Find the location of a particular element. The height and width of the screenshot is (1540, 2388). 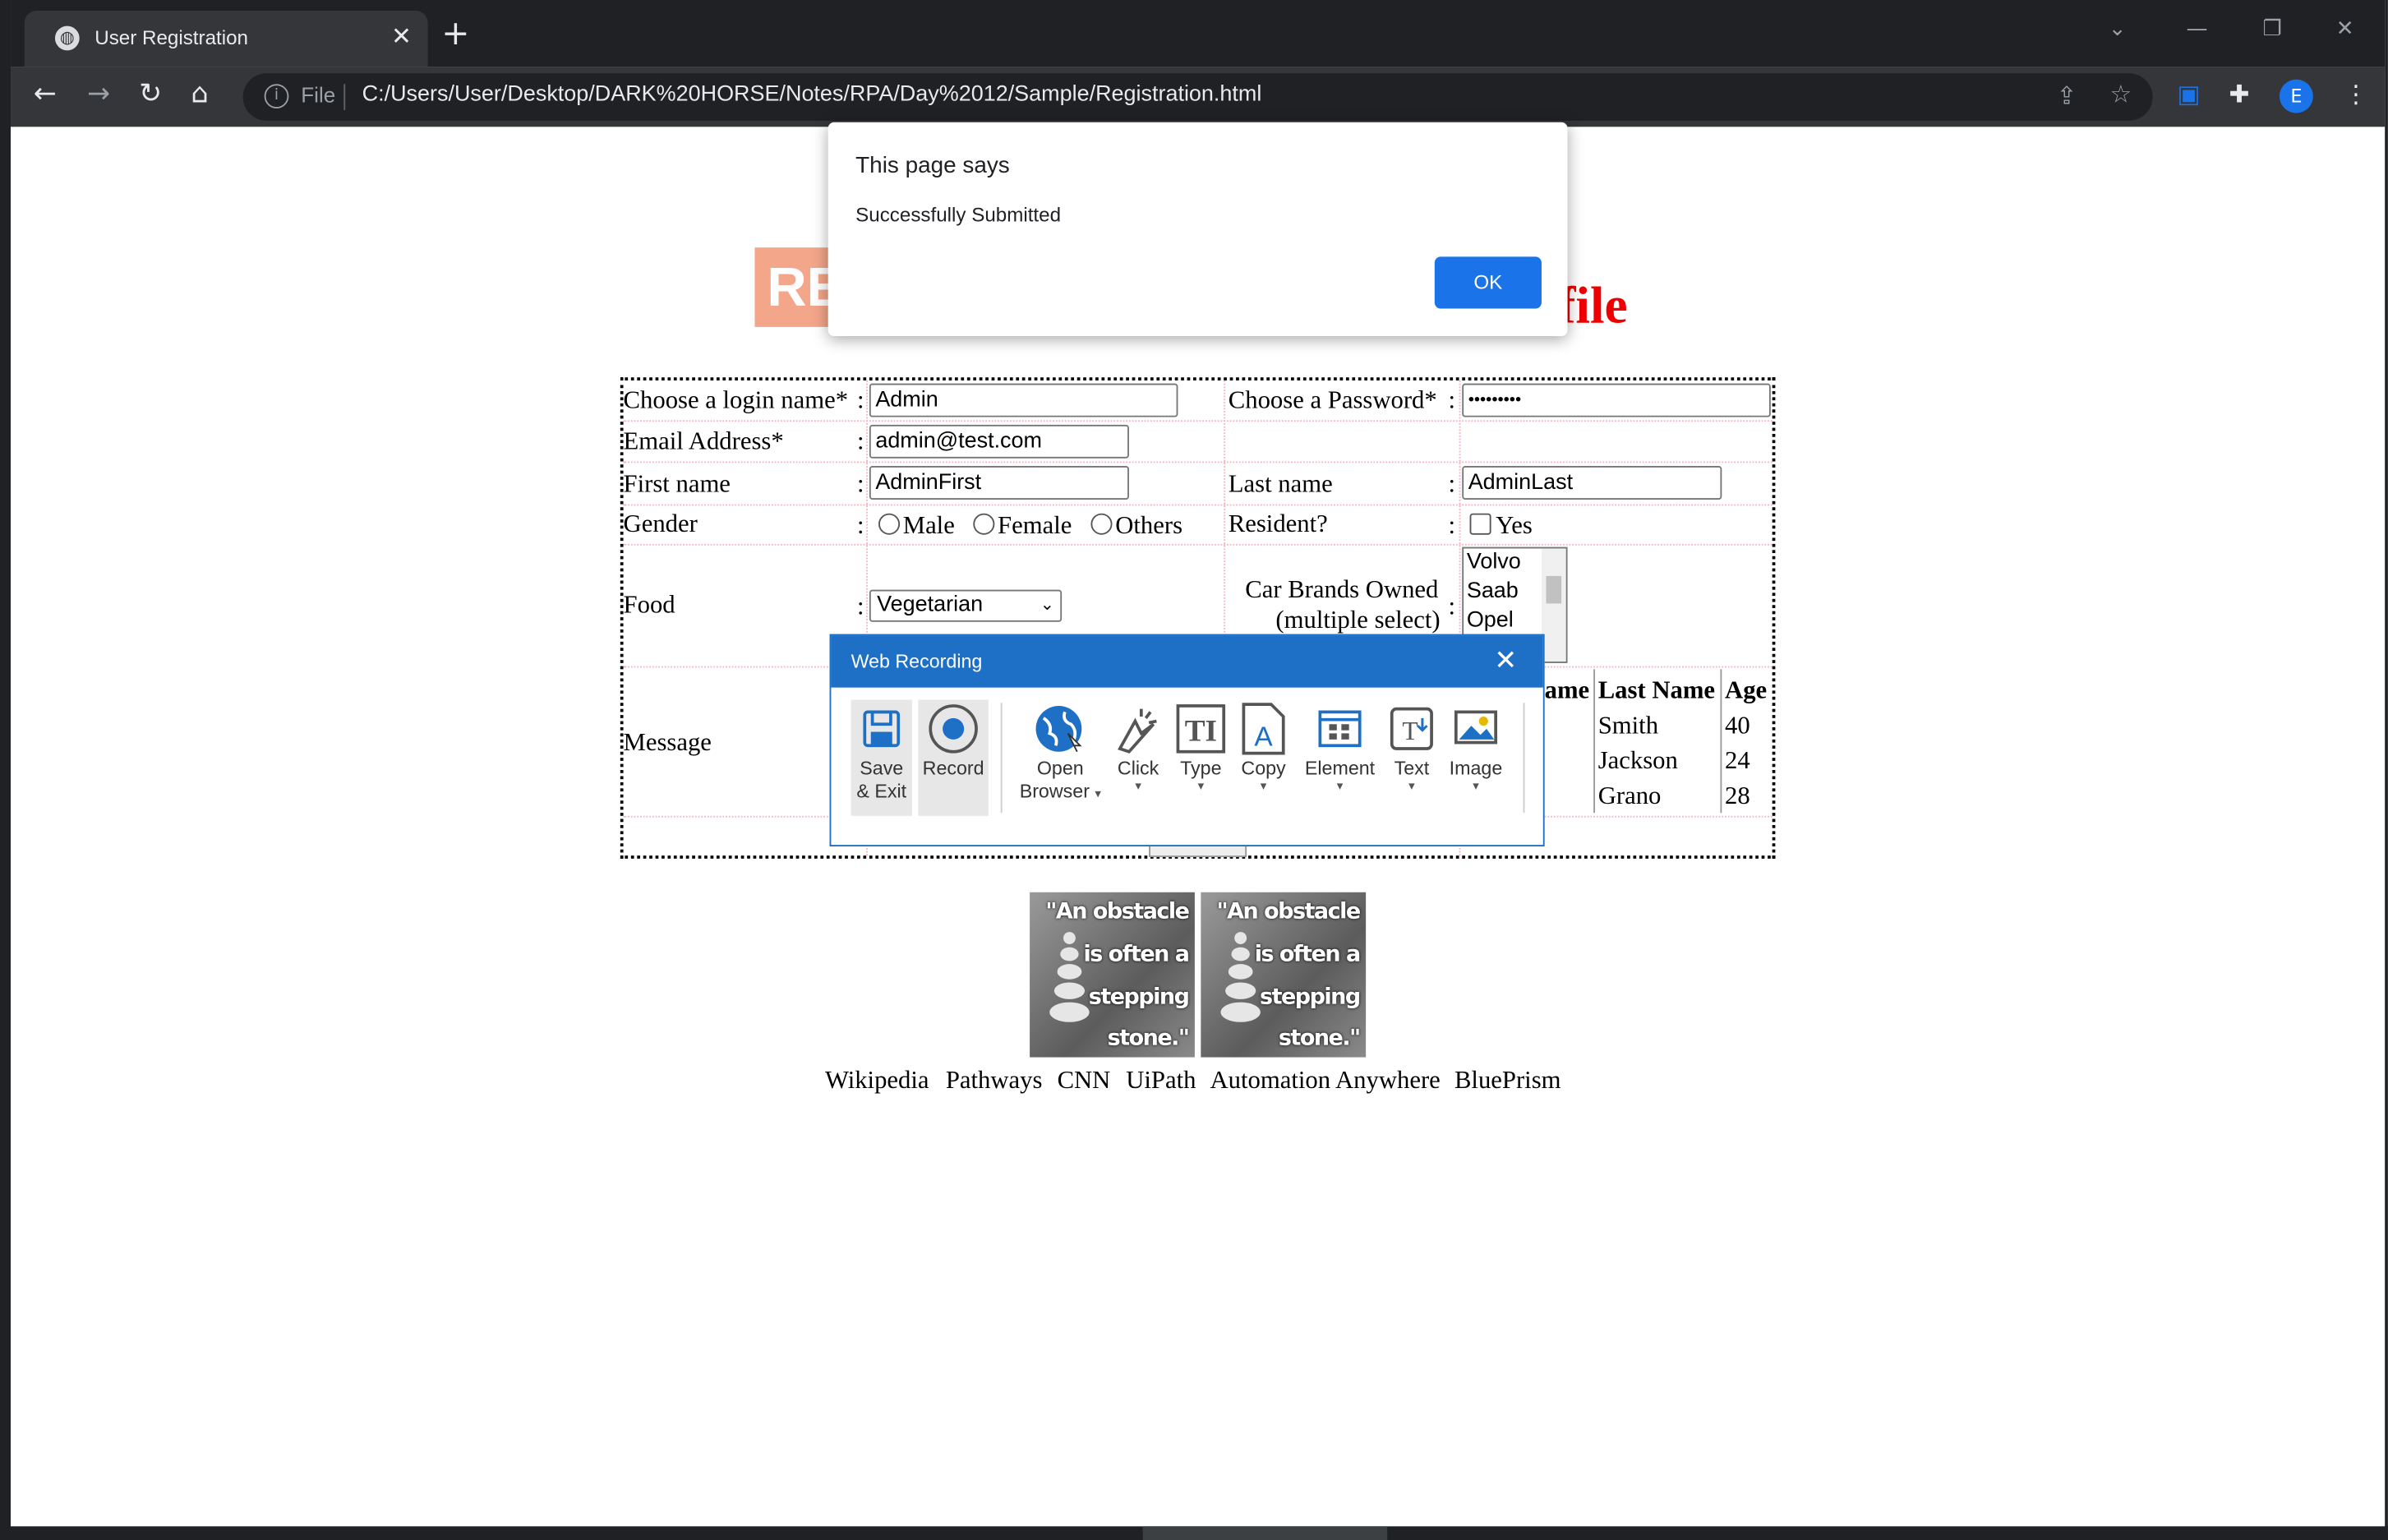

tool-label: Text is located at coordinates (1412, 769).